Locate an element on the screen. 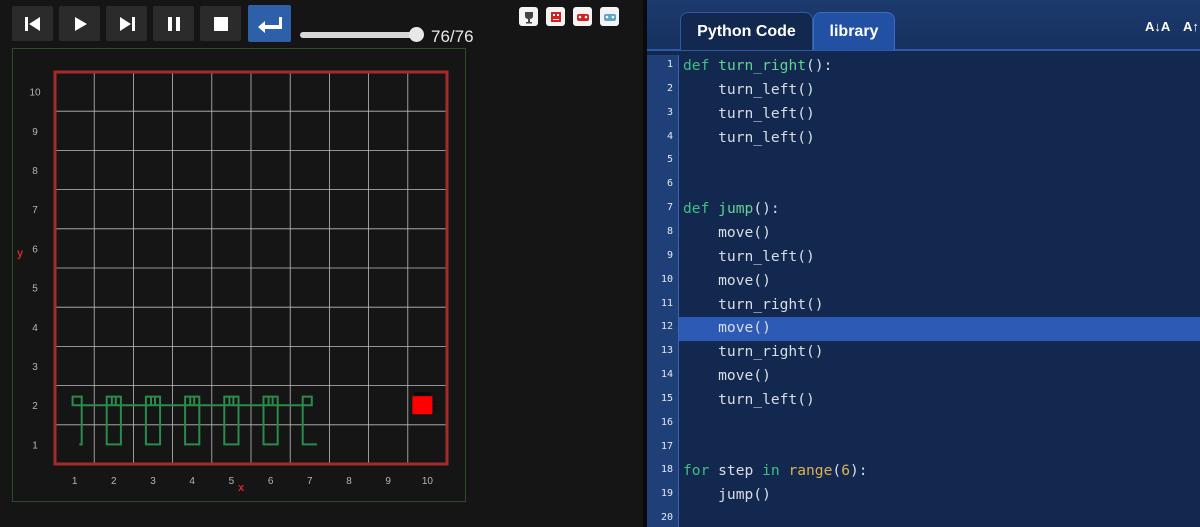 The image size is (1200, 527). code-line: 9 turn_left() is located at coordinates (923, 258).